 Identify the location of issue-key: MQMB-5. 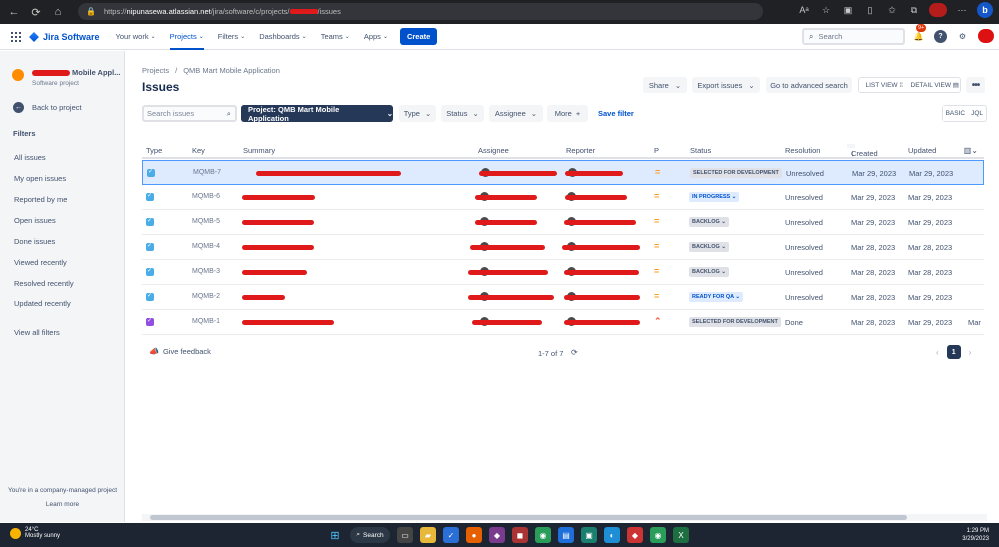
(206, 221).